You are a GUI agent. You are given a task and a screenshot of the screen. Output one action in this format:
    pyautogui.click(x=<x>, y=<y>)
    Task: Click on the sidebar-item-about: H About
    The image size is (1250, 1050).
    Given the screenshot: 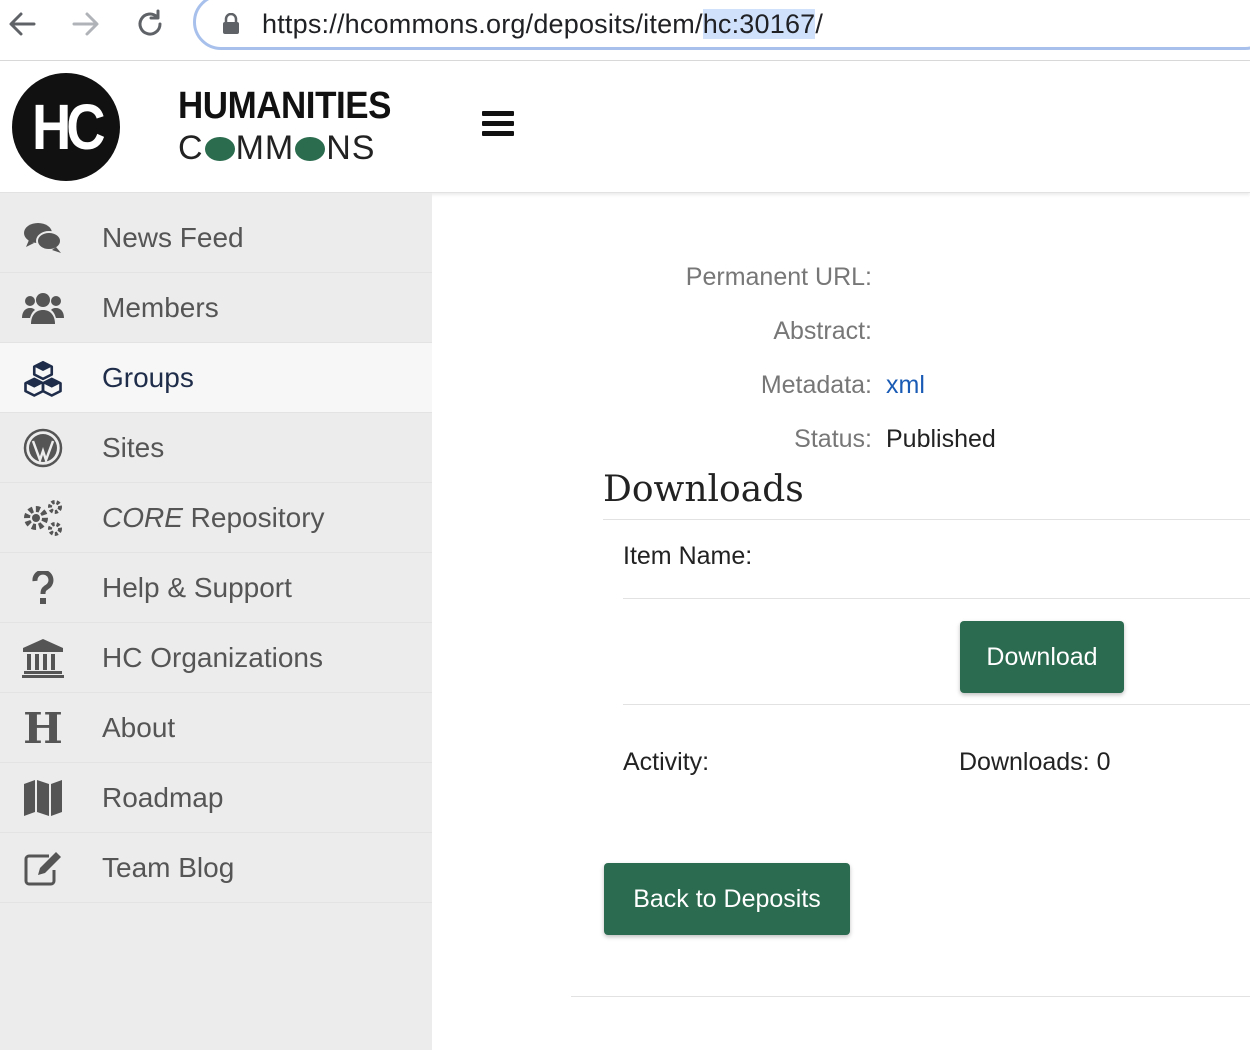 What is the action you would take?
    pyautogui.click(x=216, y=728)
    